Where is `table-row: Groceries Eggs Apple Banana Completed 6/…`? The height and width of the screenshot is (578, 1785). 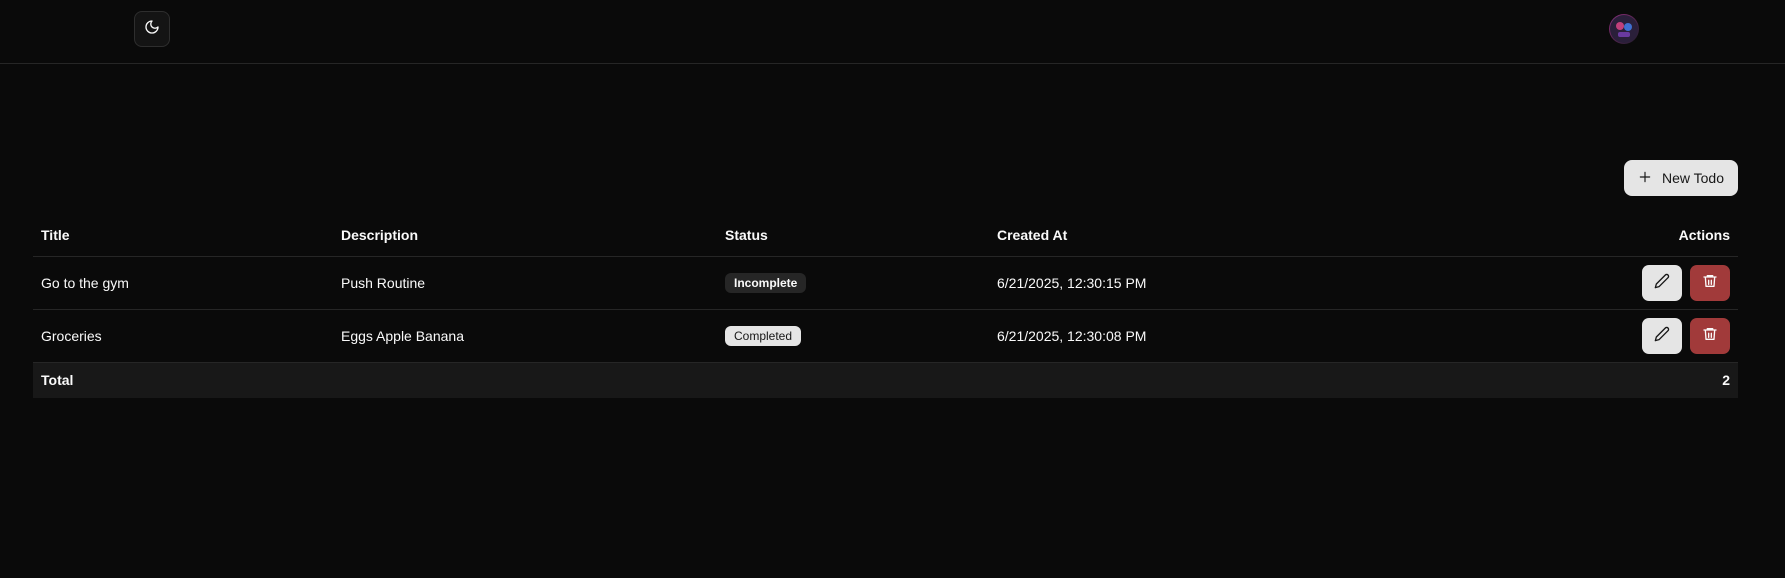 table-row: Groceries Eggs Apple Banana Completed 6/… is located at coordinates (885, 336).